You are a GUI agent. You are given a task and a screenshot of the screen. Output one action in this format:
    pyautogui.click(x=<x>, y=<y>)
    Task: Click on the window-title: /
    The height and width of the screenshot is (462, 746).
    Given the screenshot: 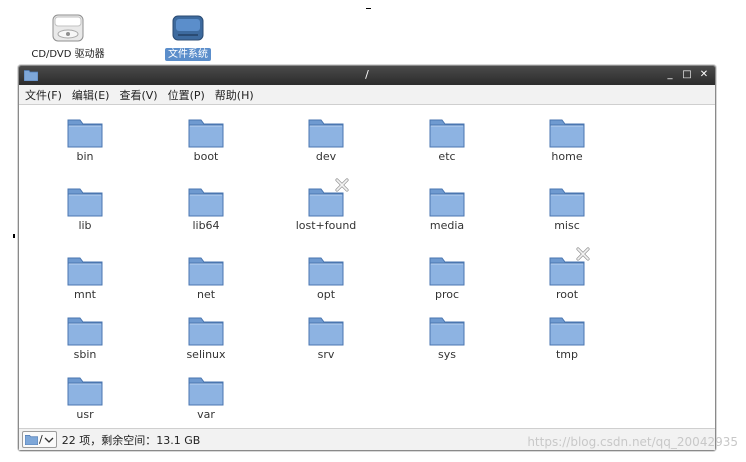 What is the action you would take?
    pyautogui.click(x=367, y=74)
    